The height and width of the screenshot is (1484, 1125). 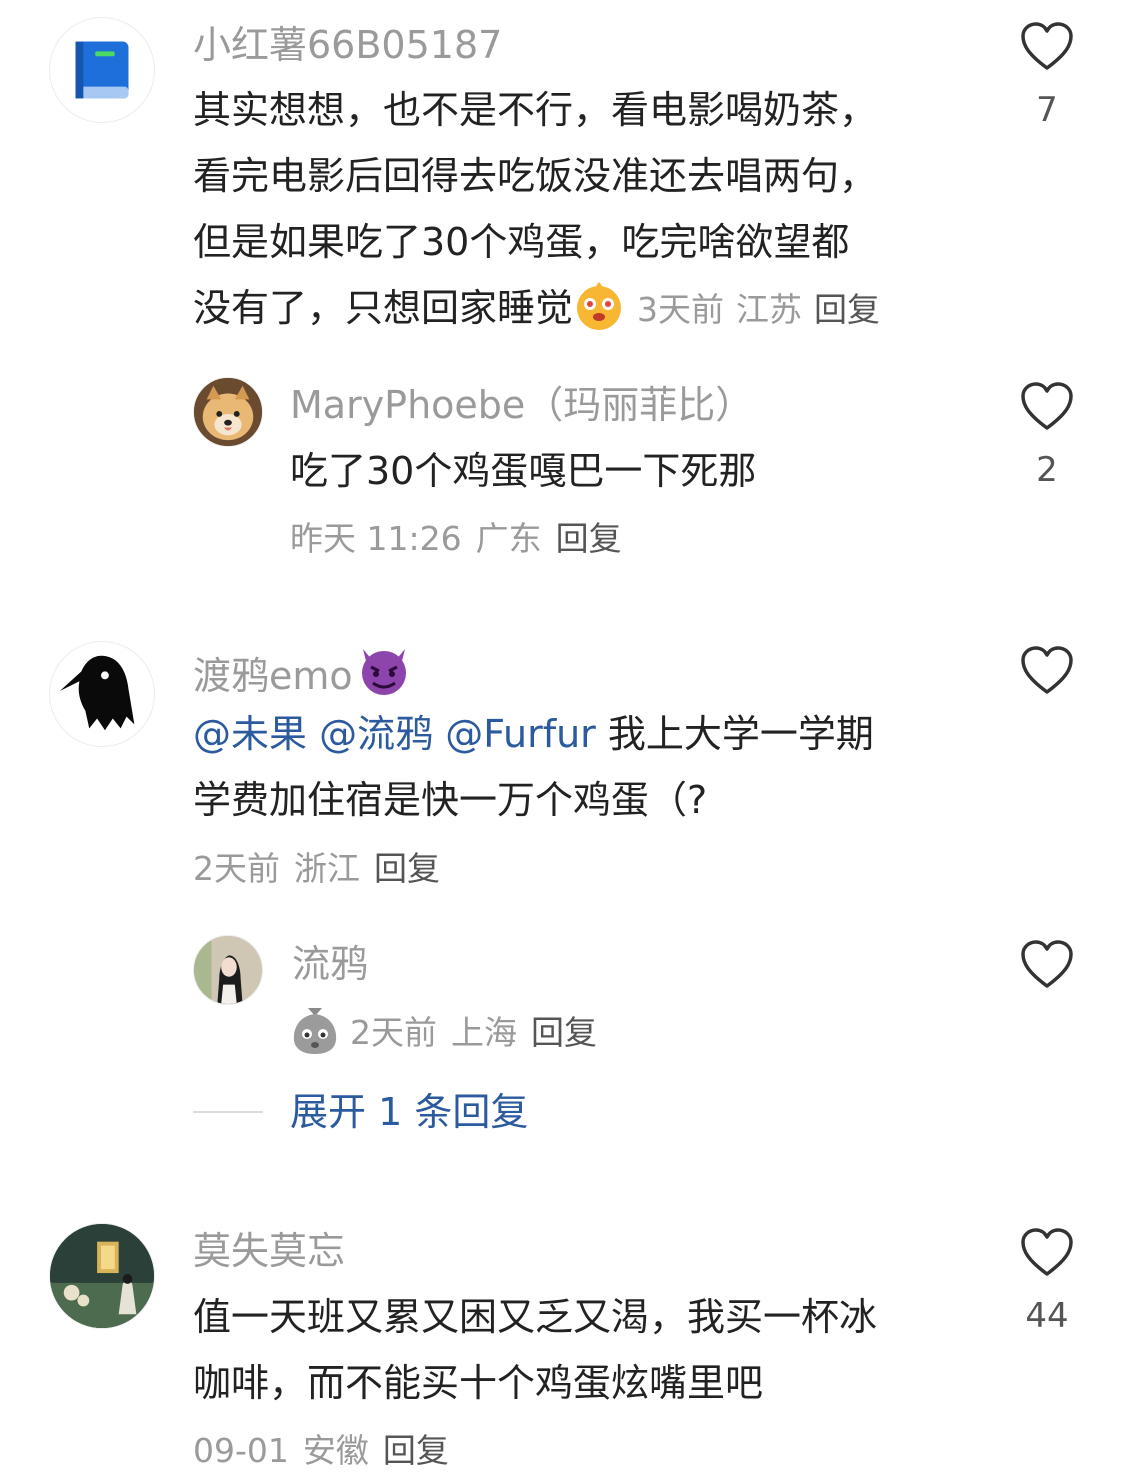 I want to click on scenery-avatar-icon, so click(x=102, y=1276).